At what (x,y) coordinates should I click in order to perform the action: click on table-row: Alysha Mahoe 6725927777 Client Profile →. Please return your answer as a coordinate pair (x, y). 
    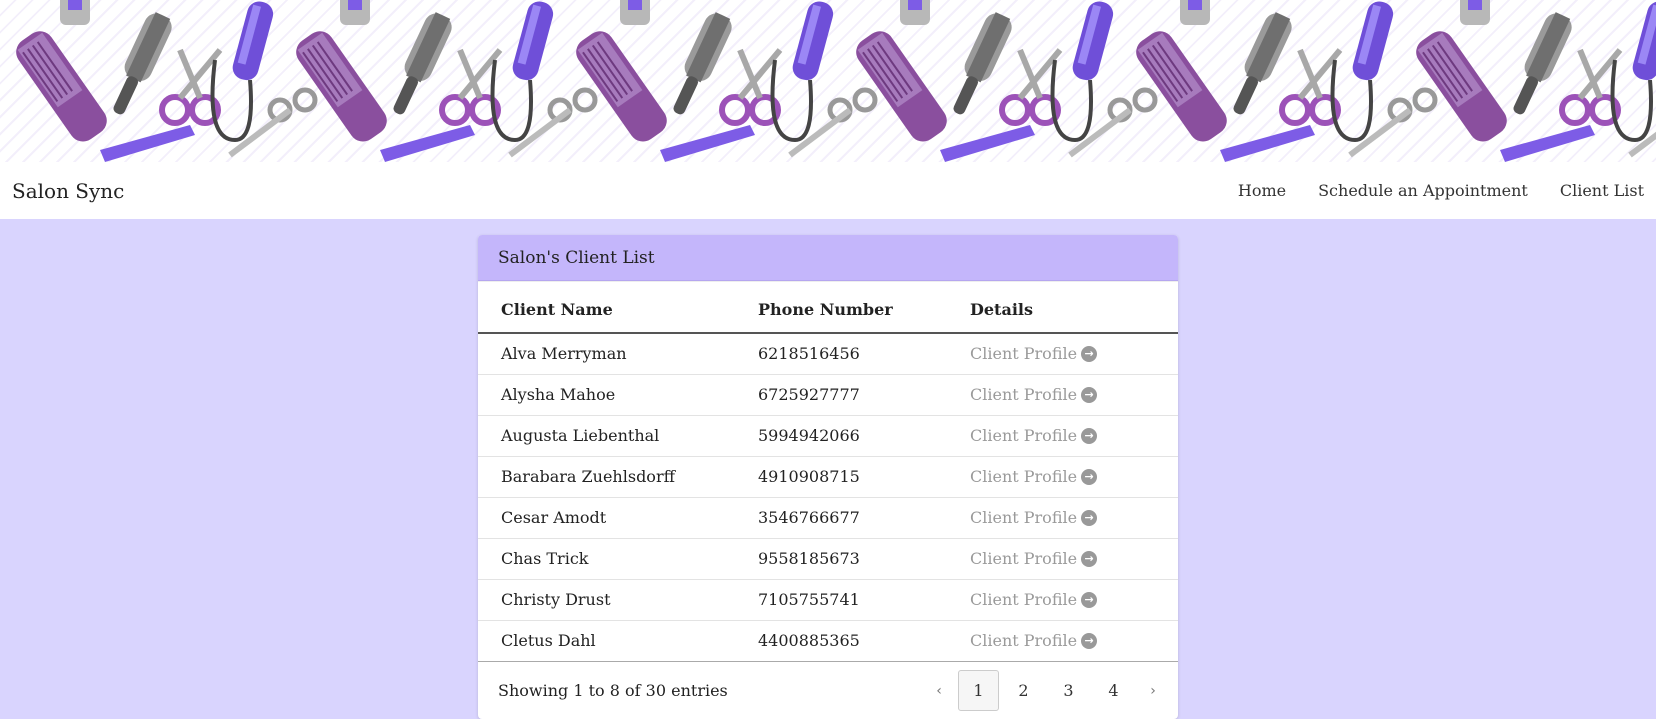
    Looking at the image, I should click on (828, 395).